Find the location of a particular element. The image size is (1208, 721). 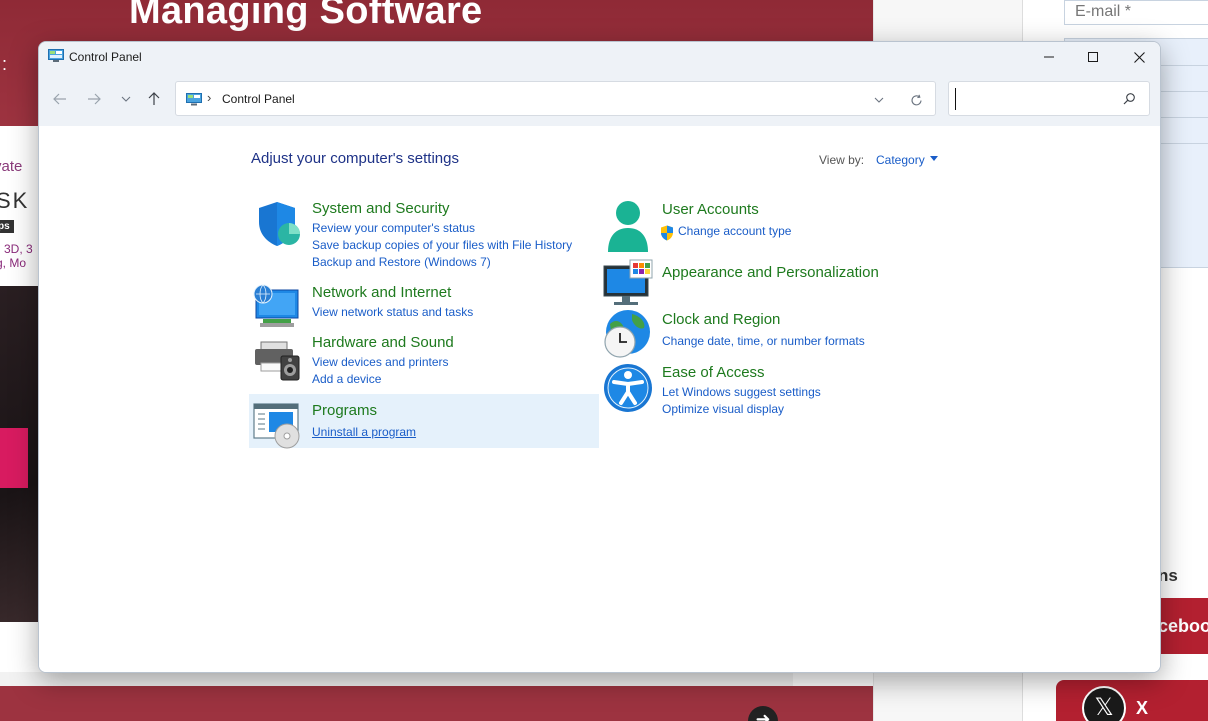

facebook-share-button: ceboo is located at coordinates (1183, 626).